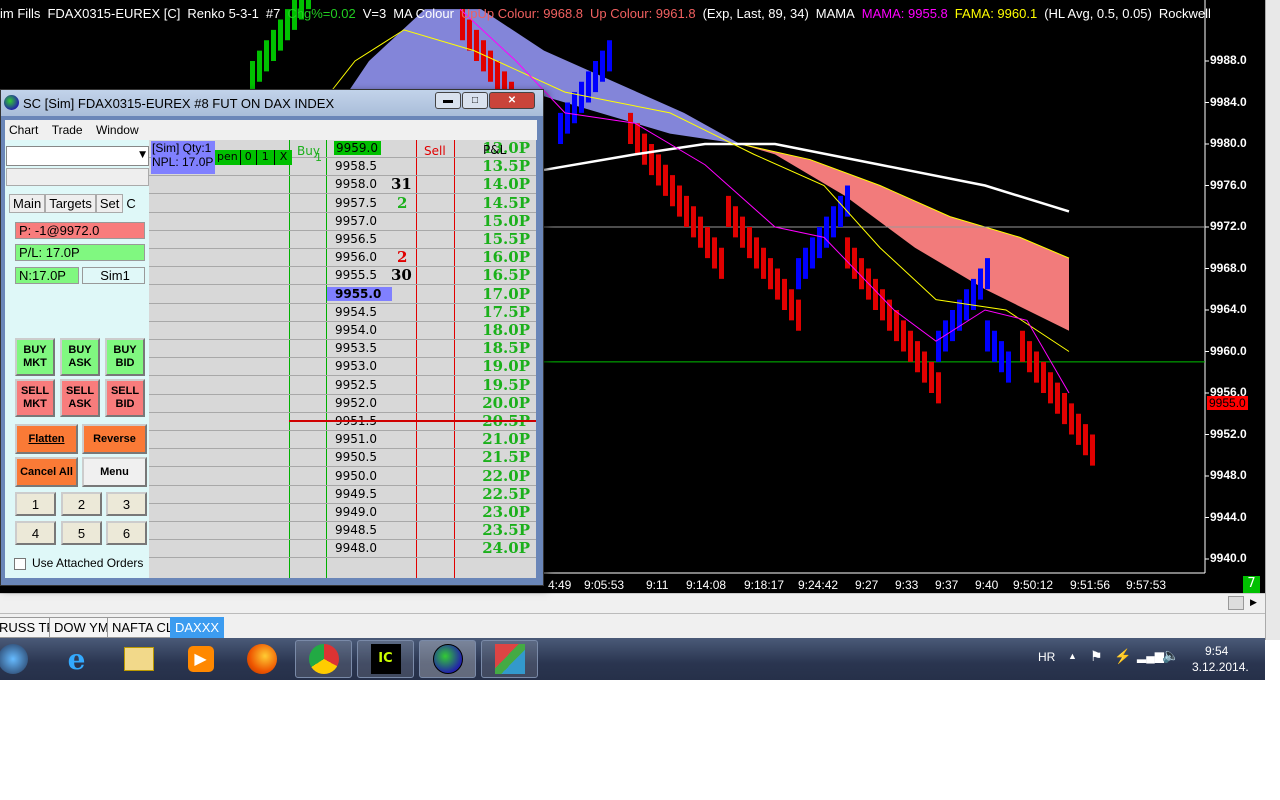 This screenshot has width=1280, height=800. Describe the element at coordinates (512, 100) in the screenshot. I see `close-button: ✕` at that location.